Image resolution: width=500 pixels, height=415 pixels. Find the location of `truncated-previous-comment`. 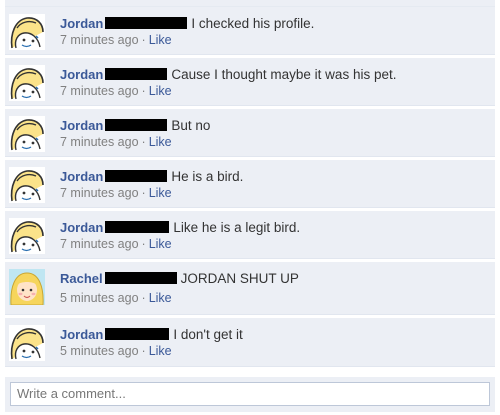

truncated-previous-comment is located at coordinates (250, 3).